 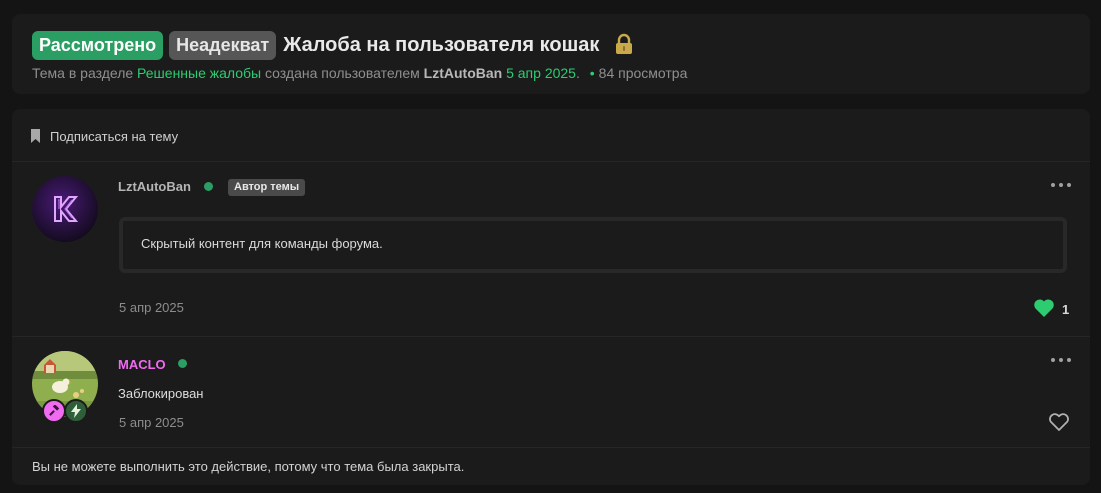 What do you see at coordinates (541, 73) in the screenshot?
I see `meta-date-link: 5 апр 2025` at bounding box center [541, 73].